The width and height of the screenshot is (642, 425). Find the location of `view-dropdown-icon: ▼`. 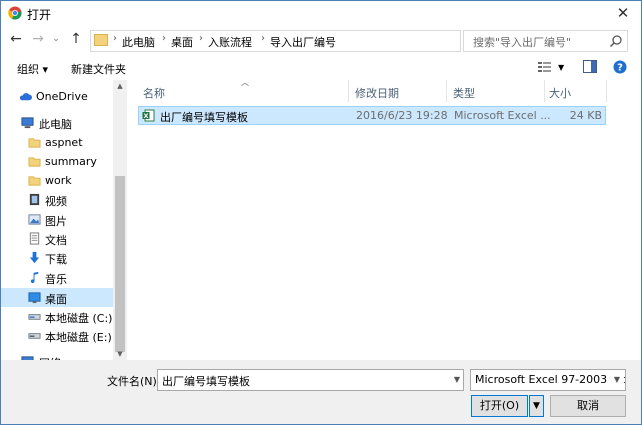

view-dropdown-icon: ▼ is located at coordinates (561, 67).